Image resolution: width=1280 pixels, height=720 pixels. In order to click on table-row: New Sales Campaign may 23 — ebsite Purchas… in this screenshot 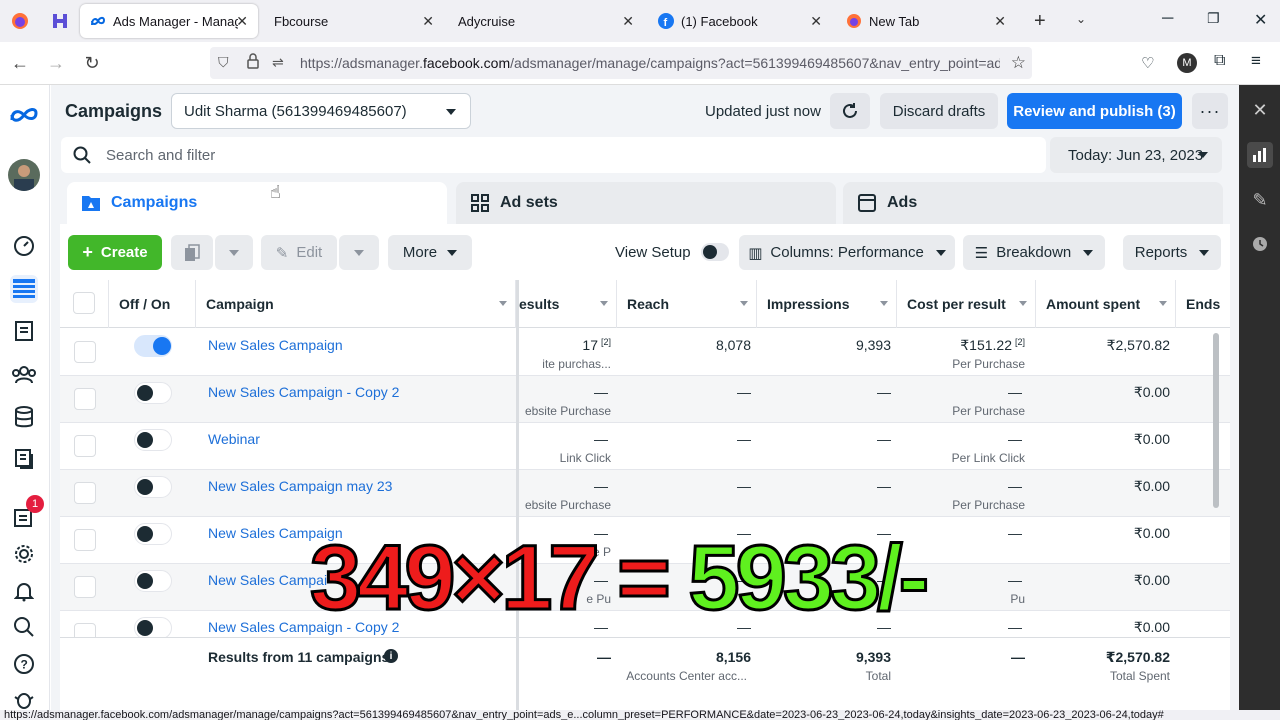, I will do `click(645, 493)`.